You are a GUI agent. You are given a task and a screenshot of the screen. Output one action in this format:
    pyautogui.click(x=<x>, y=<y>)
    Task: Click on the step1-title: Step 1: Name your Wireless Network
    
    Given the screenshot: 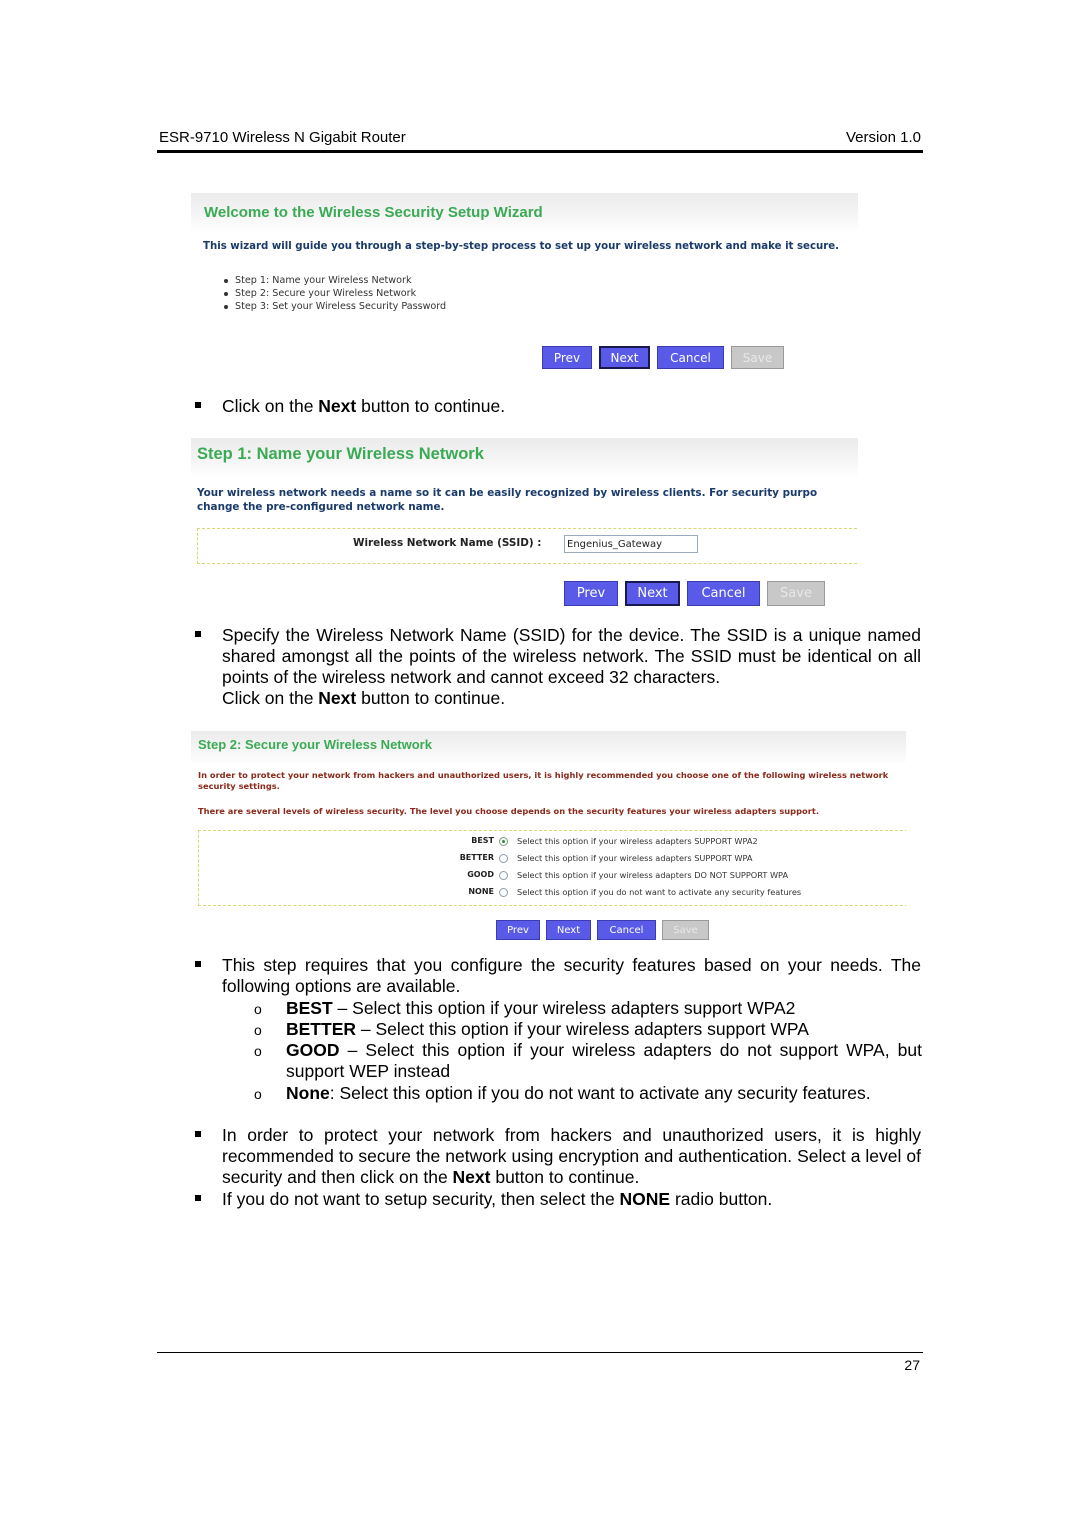 What is the action you would take?
    pyautogui.click(x=340, y=454)
    